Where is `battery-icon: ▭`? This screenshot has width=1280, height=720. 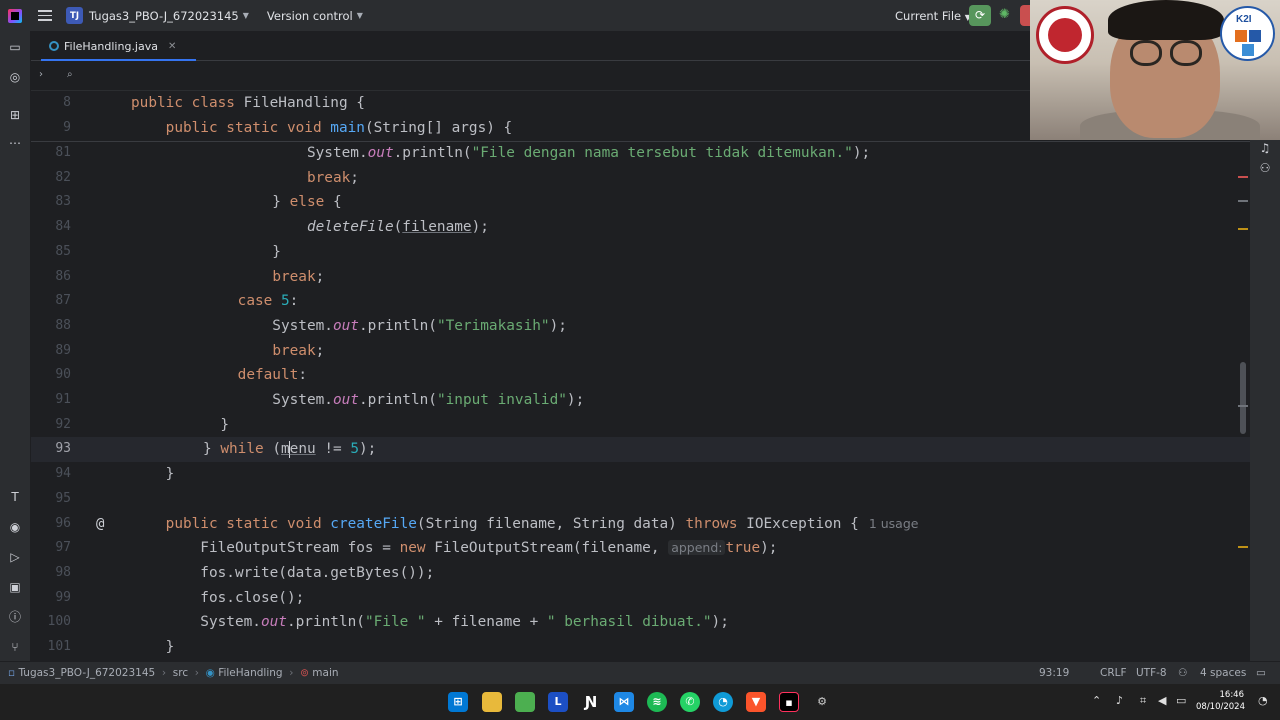 battery-icon: ▭ is located at coordinates (1181, 700).